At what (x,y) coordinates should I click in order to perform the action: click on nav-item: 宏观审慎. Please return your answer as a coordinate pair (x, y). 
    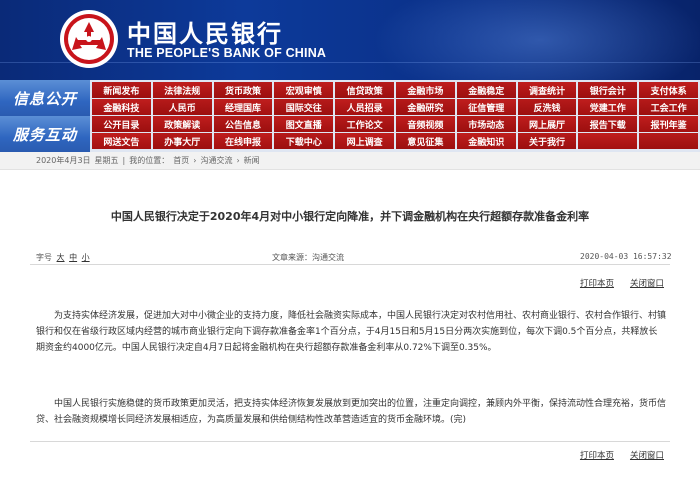
    Looking at the image, I should click on (304, 90).